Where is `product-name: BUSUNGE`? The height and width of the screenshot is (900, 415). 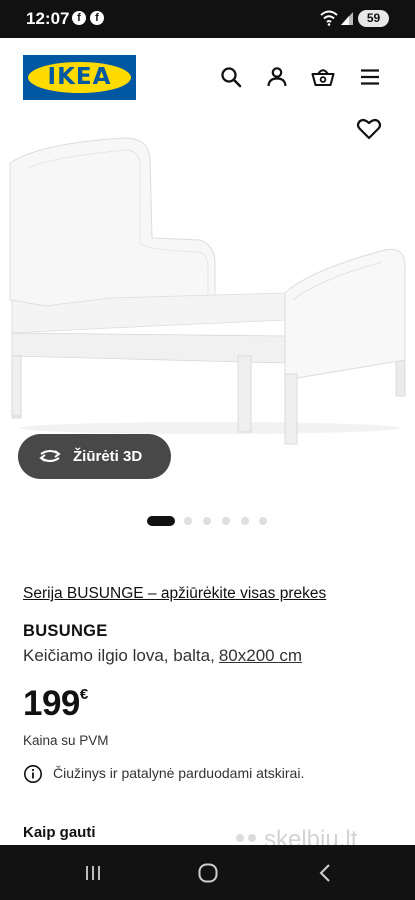
product-name: BUSUNGE is located at coordinates (65, 631).